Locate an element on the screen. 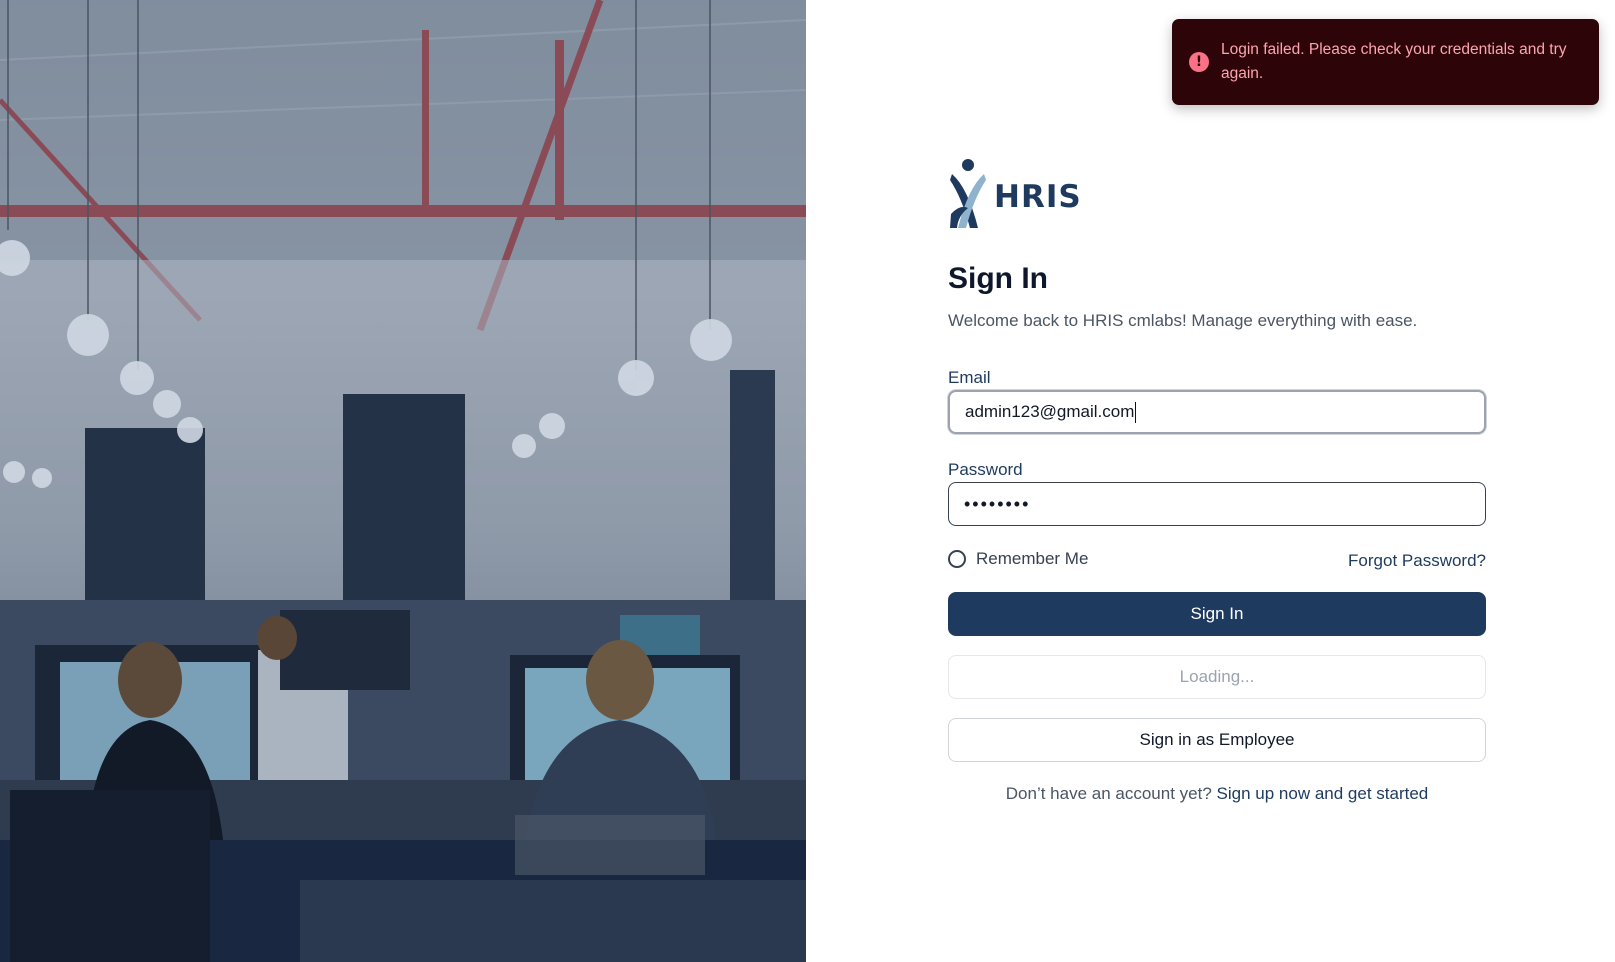 Image resolution: width=1615 pixels, height=962 pixels. alert-circle-icon: ! is located at coordinates (1199, 62).